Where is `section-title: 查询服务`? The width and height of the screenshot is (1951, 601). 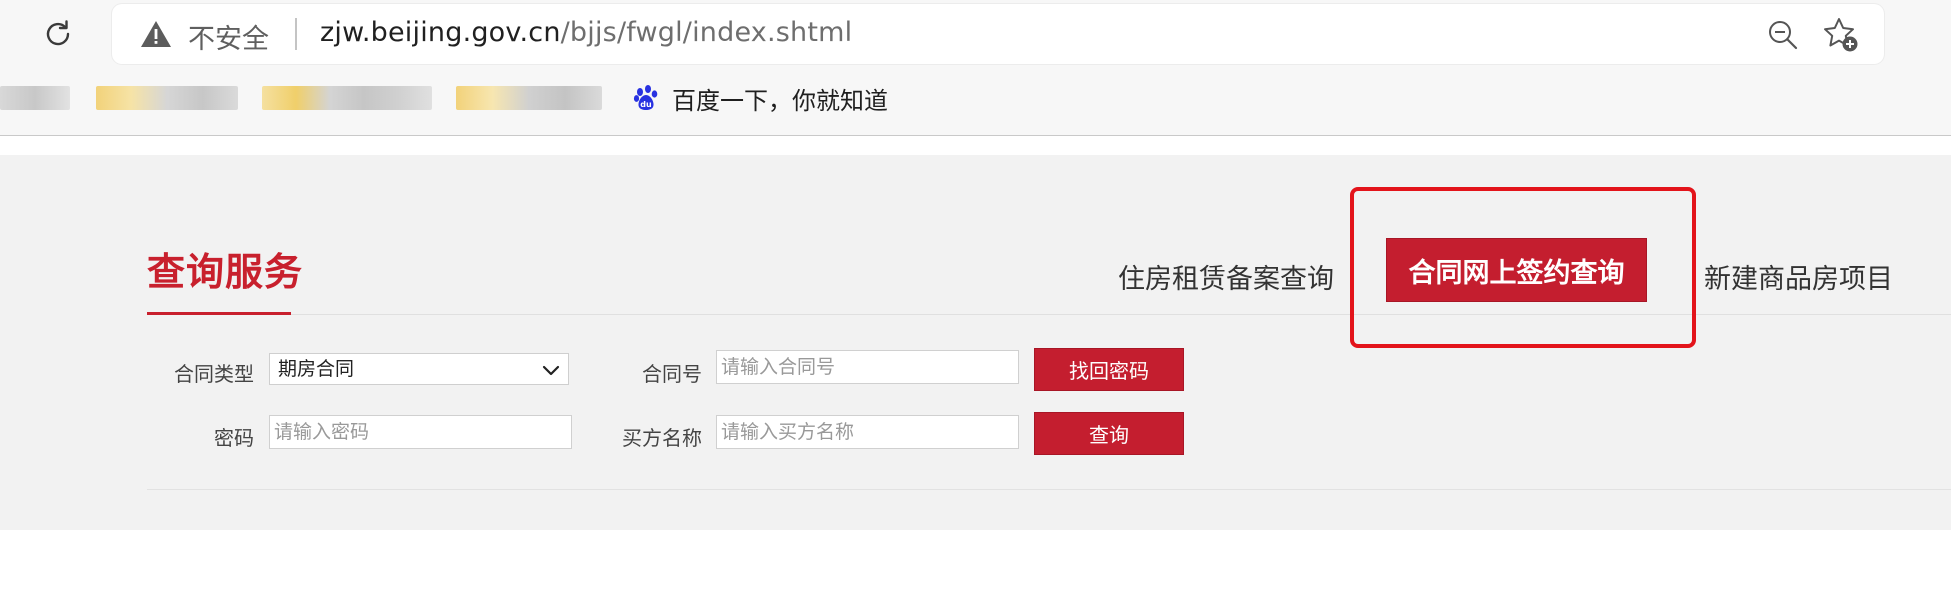 section-title: 查询服务 is located at coordinates (225, 272).